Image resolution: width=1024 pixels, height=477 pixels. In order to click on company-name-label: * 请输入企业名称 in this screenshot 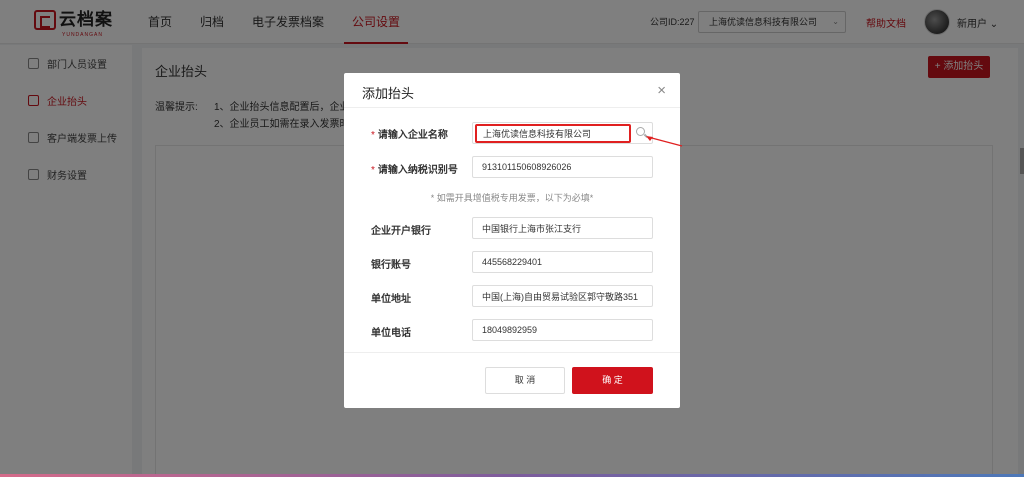, I will do `click(409, 133)`.